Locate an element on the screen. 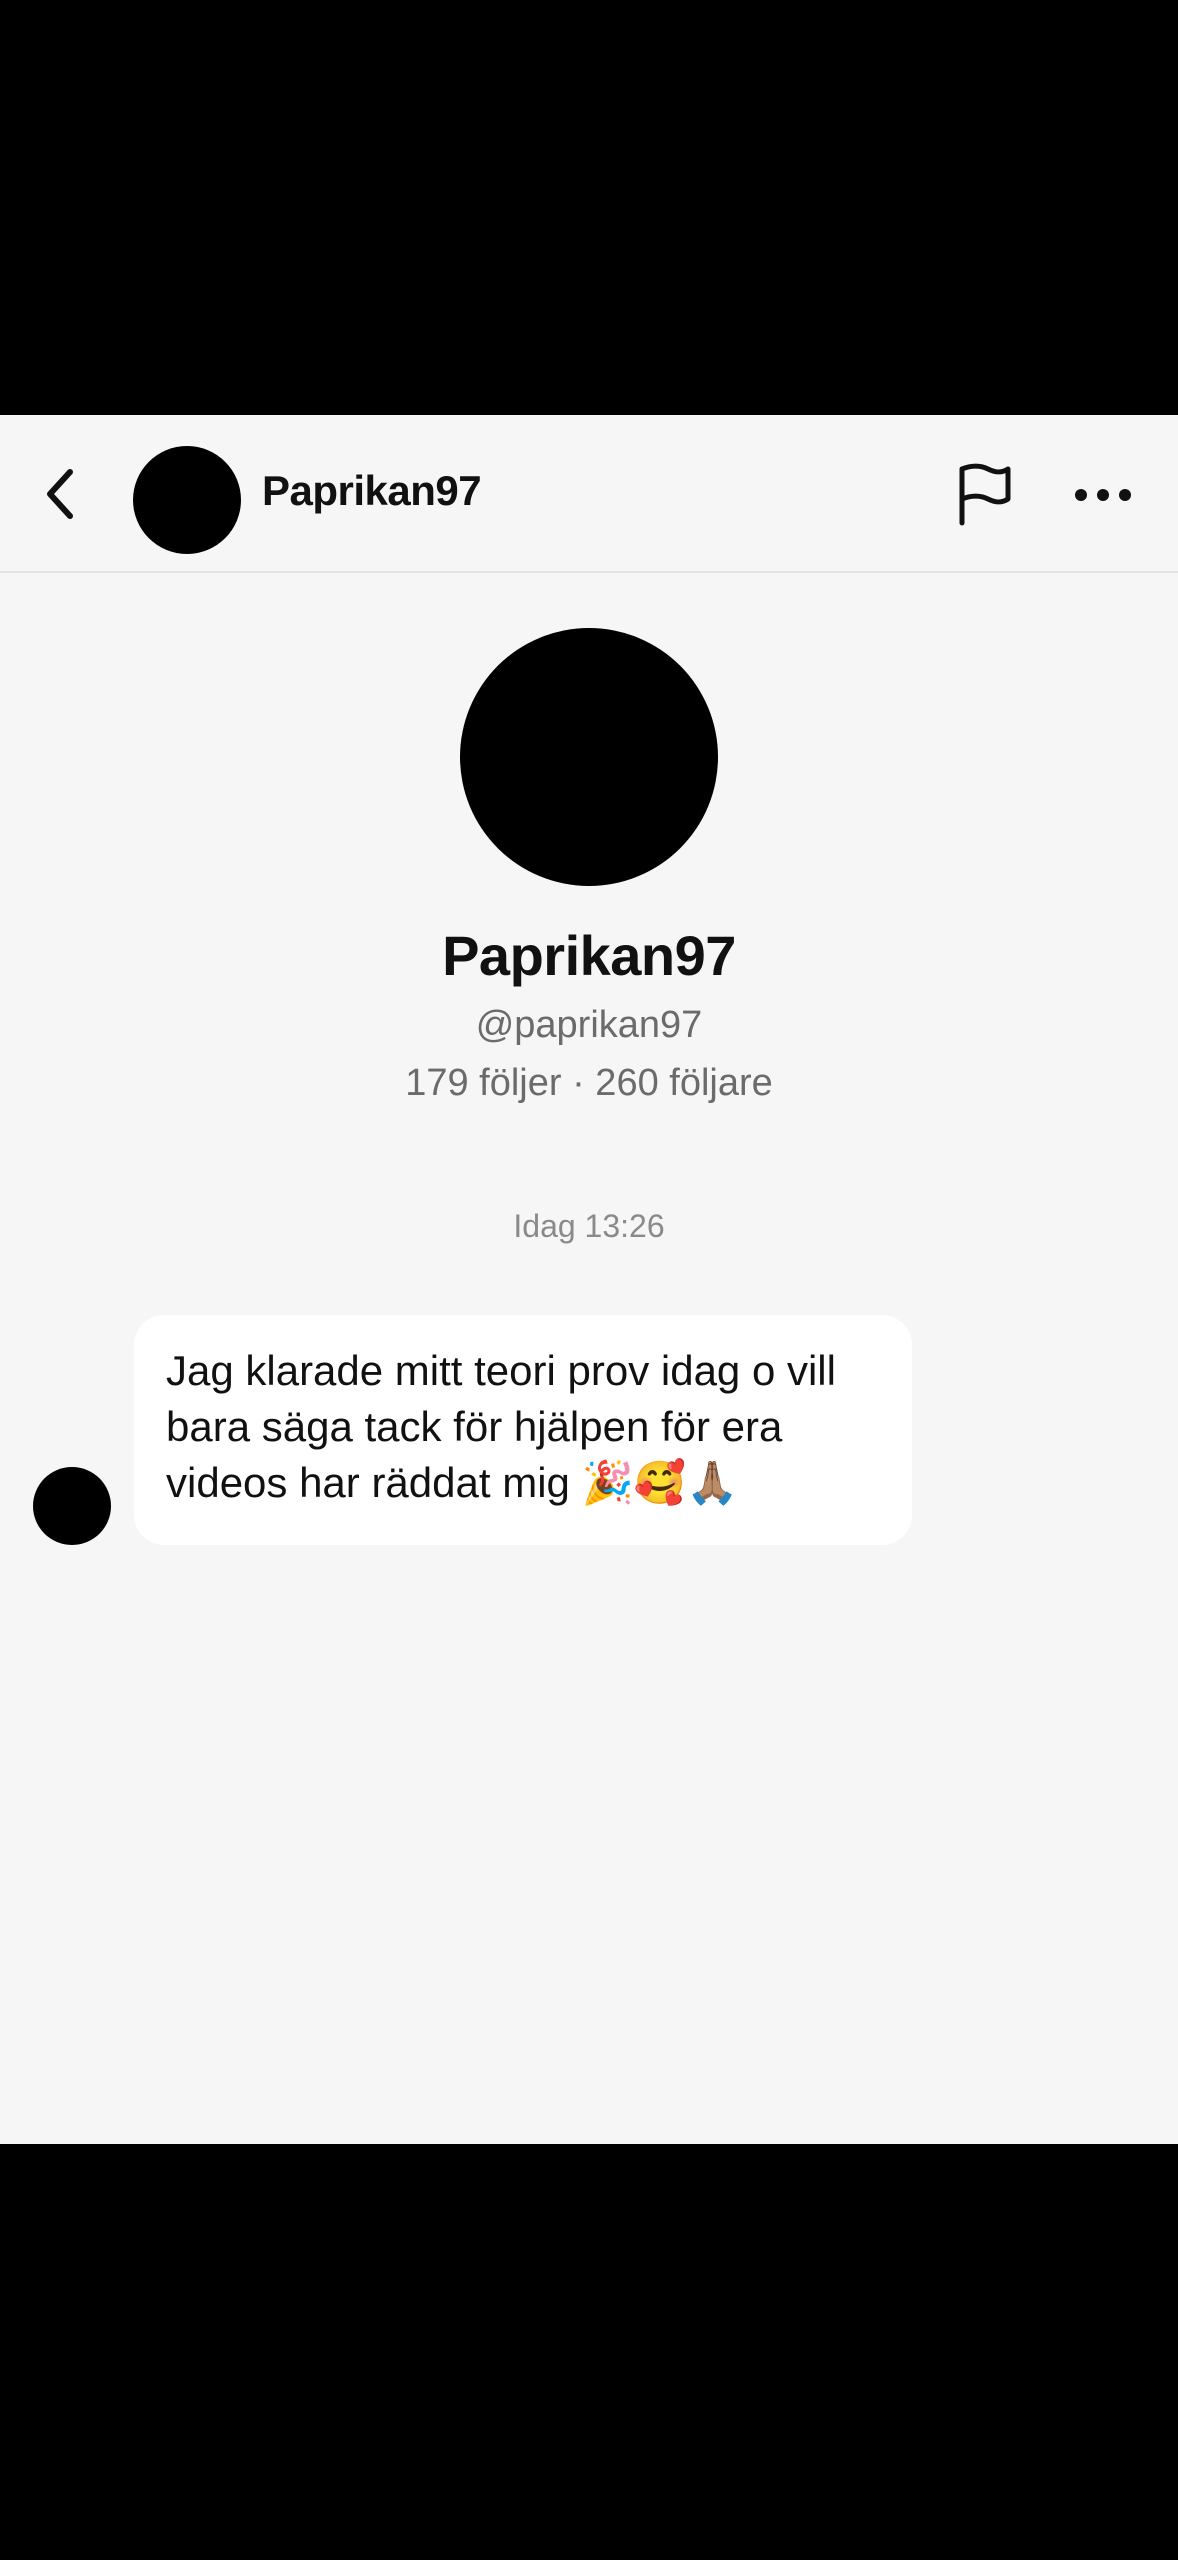 Image resolution: width=1178 pixels, height=2560 pixels. more-horizontal-icon is located at coordinates (1103, 495).